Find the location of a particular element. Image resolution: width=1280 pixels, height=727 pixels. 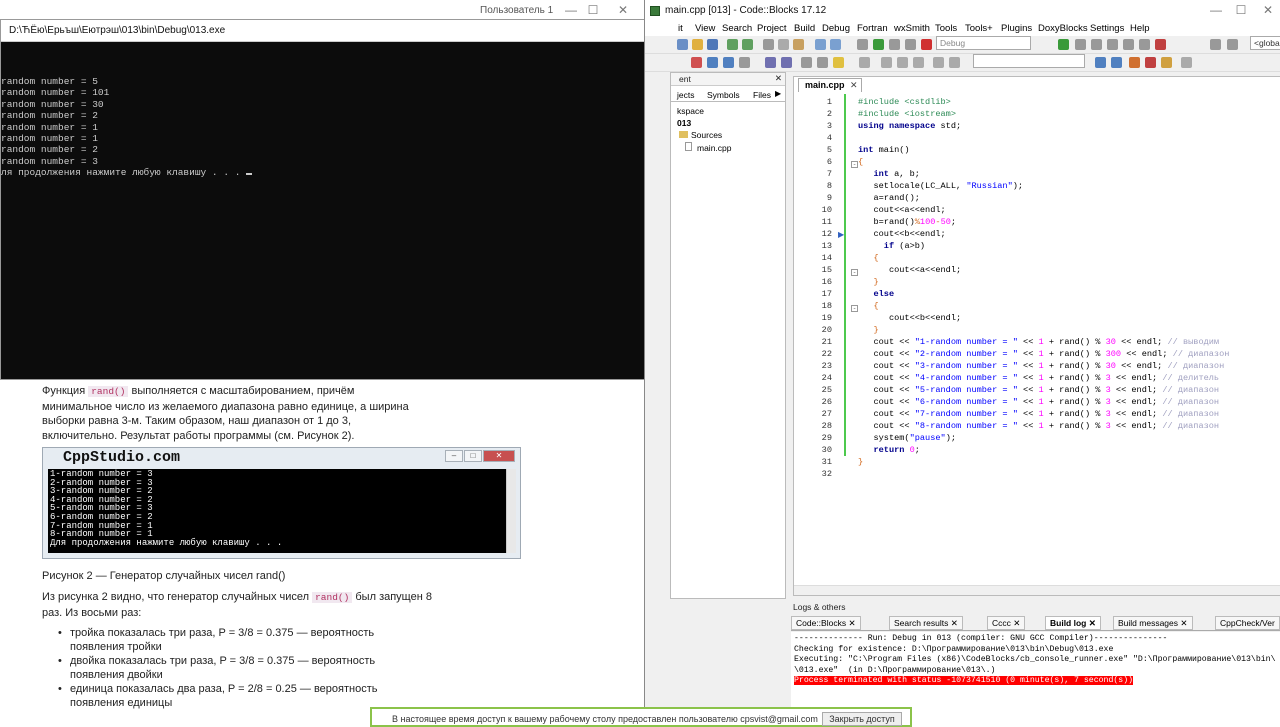

tab-scroll-icon: ▶ is located at coordinates (778, 93).